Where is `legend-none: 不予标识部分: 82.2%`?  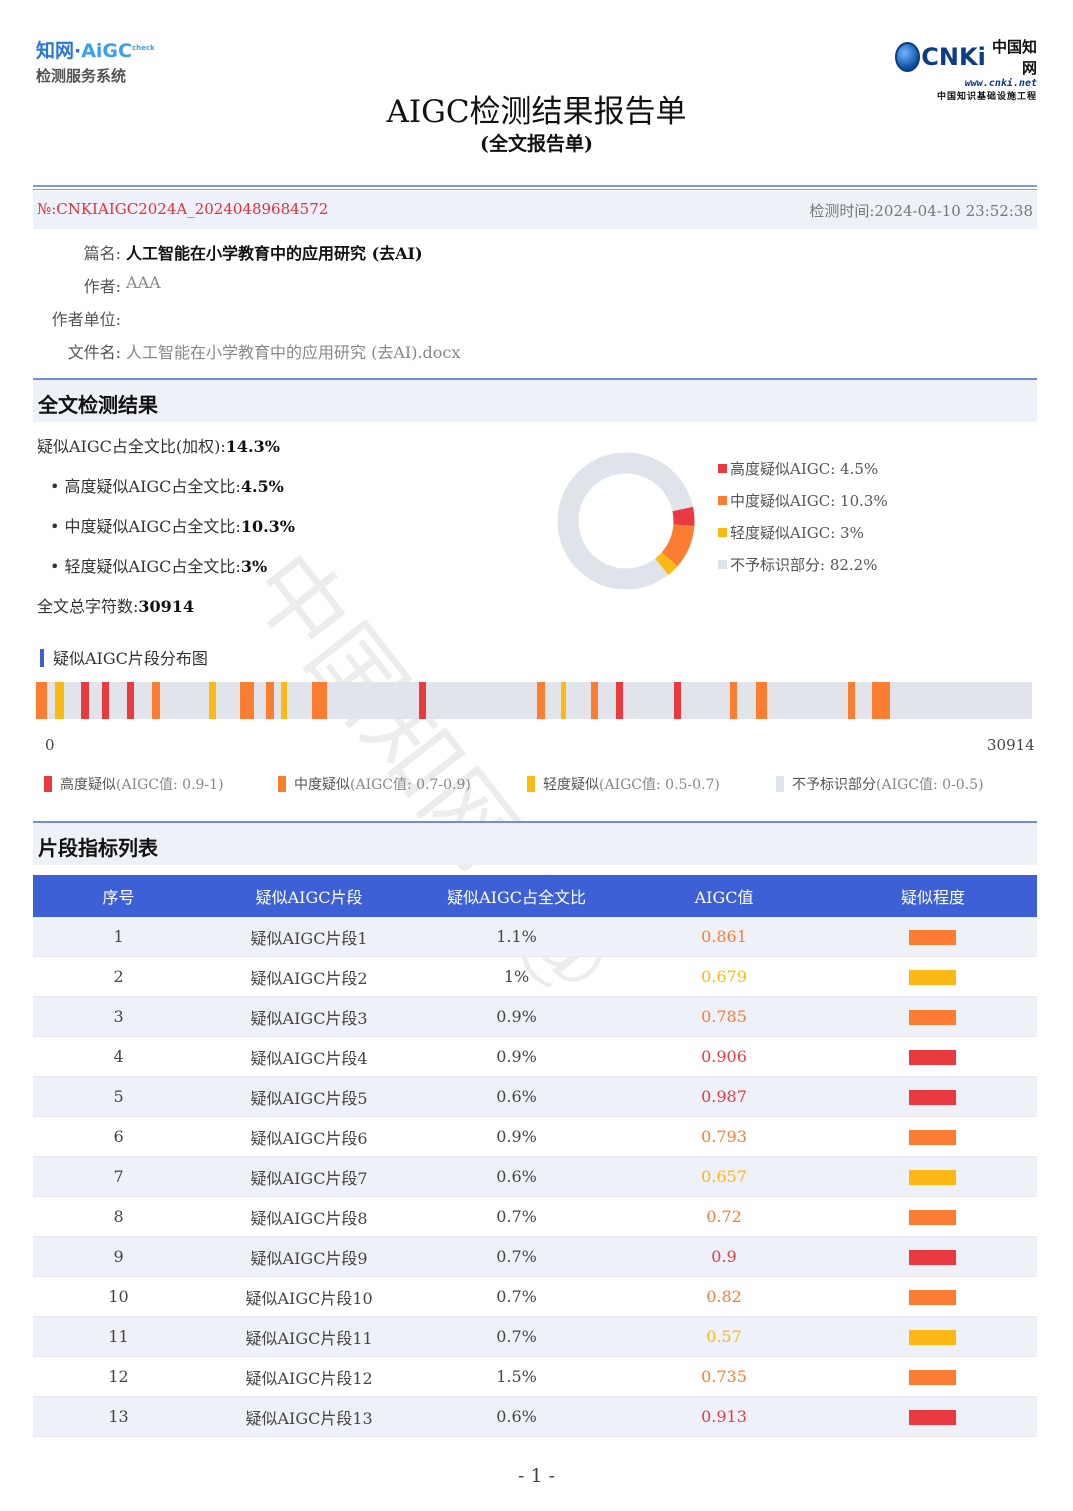 legend-none: 不予标识部分: 82.2% is located at coordinates (797, 564).